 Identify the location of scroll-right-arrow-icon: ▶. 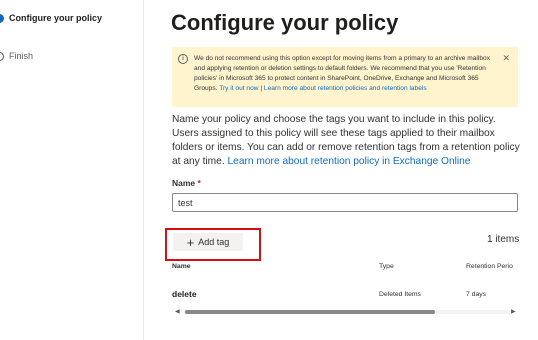
(513, 311).